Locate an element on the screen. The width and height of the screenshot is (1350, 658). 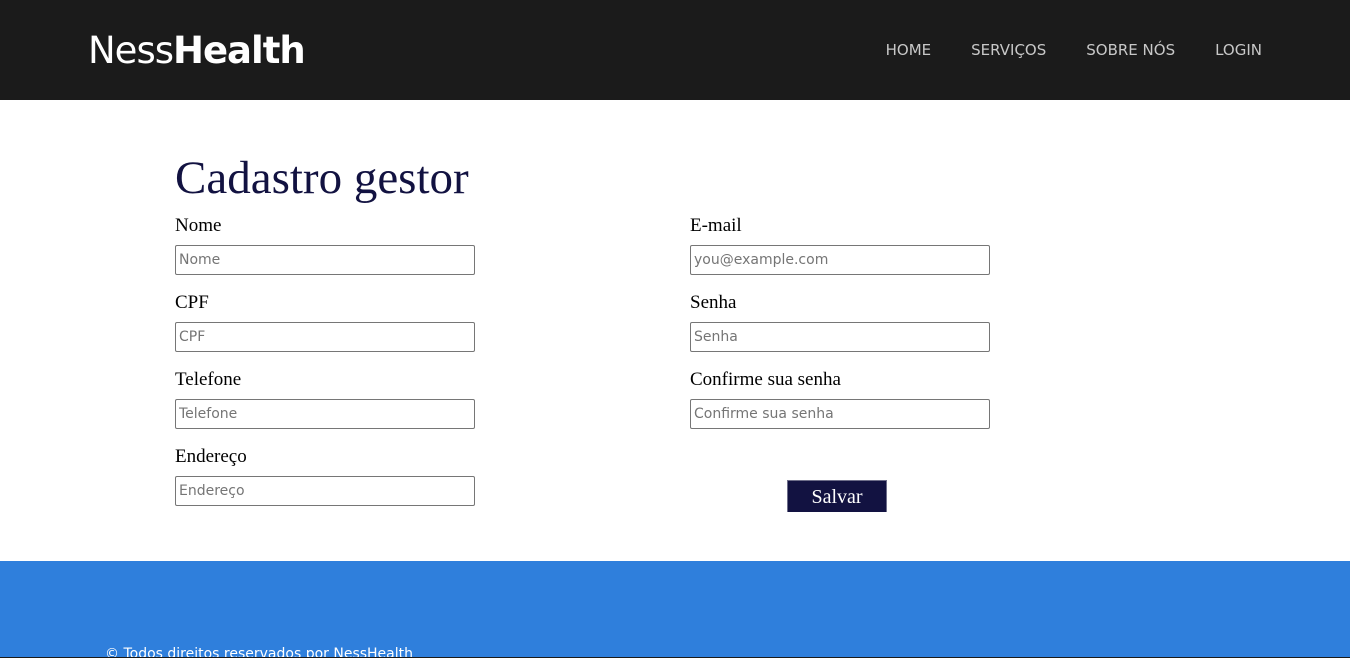
nome-input is located at coordinates (325, 260).